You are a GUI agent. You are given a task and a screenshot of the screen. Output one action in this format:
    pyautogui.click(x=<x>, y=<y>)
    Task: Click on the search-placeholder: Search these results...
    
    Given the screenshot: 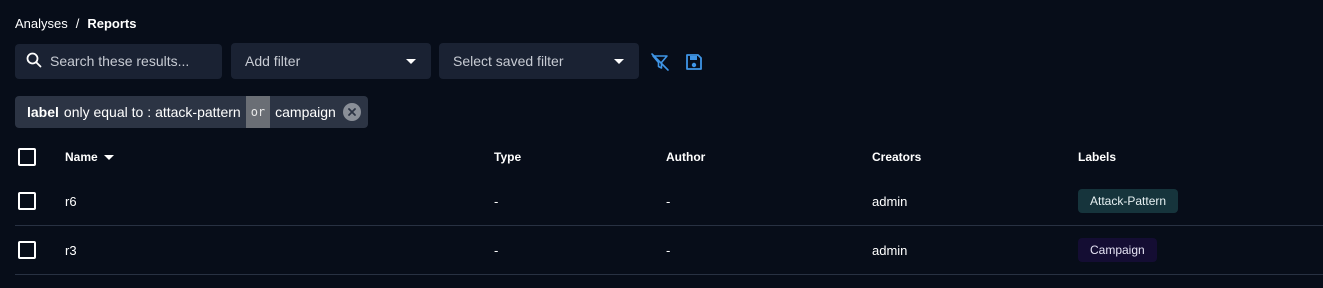 What is the action you would take?
    pyautogui.click(x=120, y=61)
    